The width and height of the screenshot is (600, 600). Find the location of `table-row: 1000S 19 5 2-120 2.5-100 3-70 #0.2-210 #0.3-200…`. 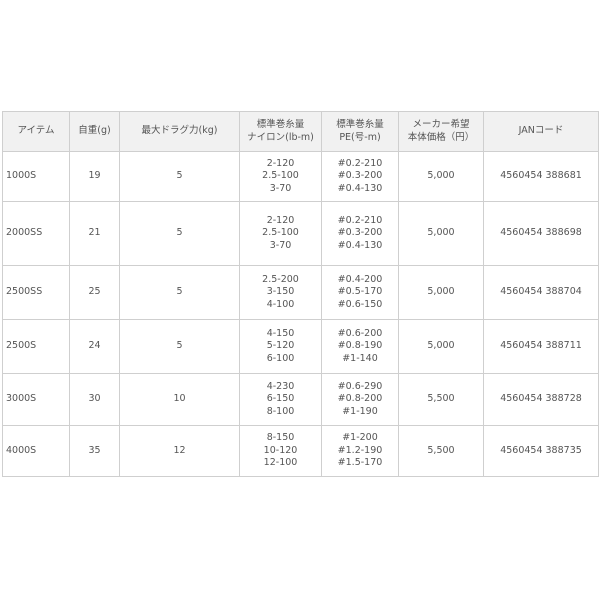

table-row: 1000S 19 5 2-120 2.5-100 3-70 #0.2-210 #0.3-200… is located at coordinates (300, 176).